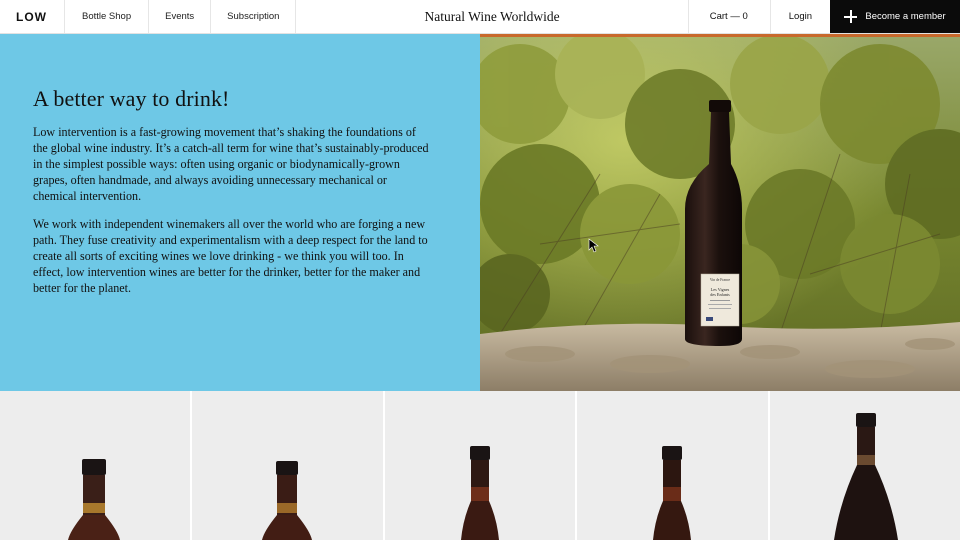 The width and height of the screenshot is (960, 540). I want to click on hero-title: A better way to drink!, so click(131, 98).